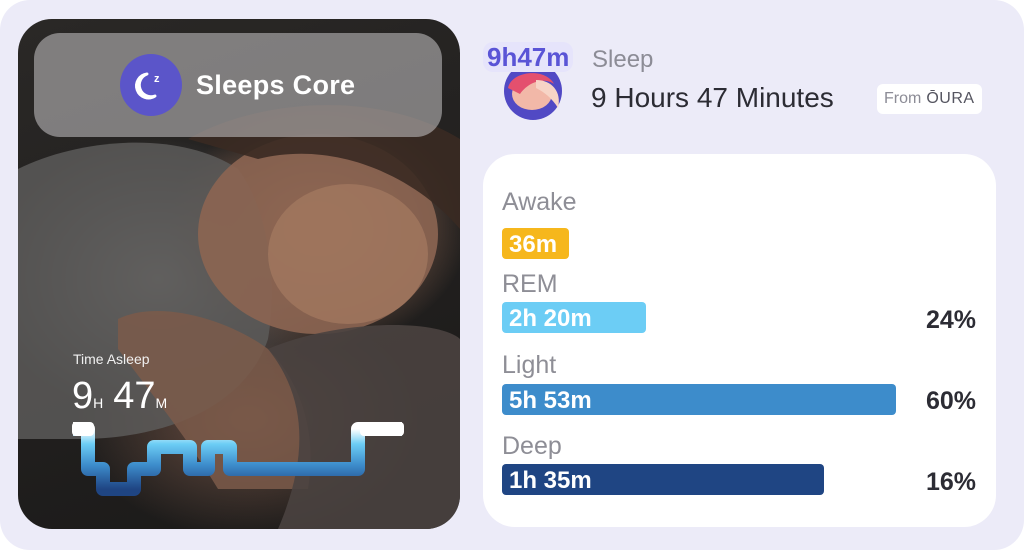  What do you see at coordinates (950, 320) in the screenshot?
I see `stage-rem-percent: 24%` at bounding box center [950, 320].